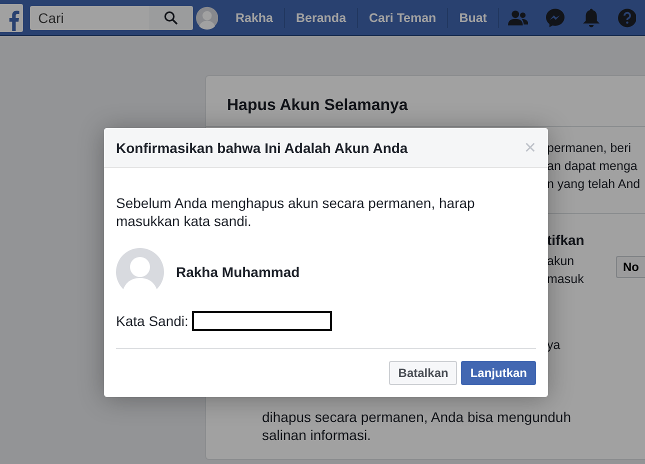 Image resolution: width=645 pixels, height=464 pixels. I want to click on logo-icon, so click(12, 18).